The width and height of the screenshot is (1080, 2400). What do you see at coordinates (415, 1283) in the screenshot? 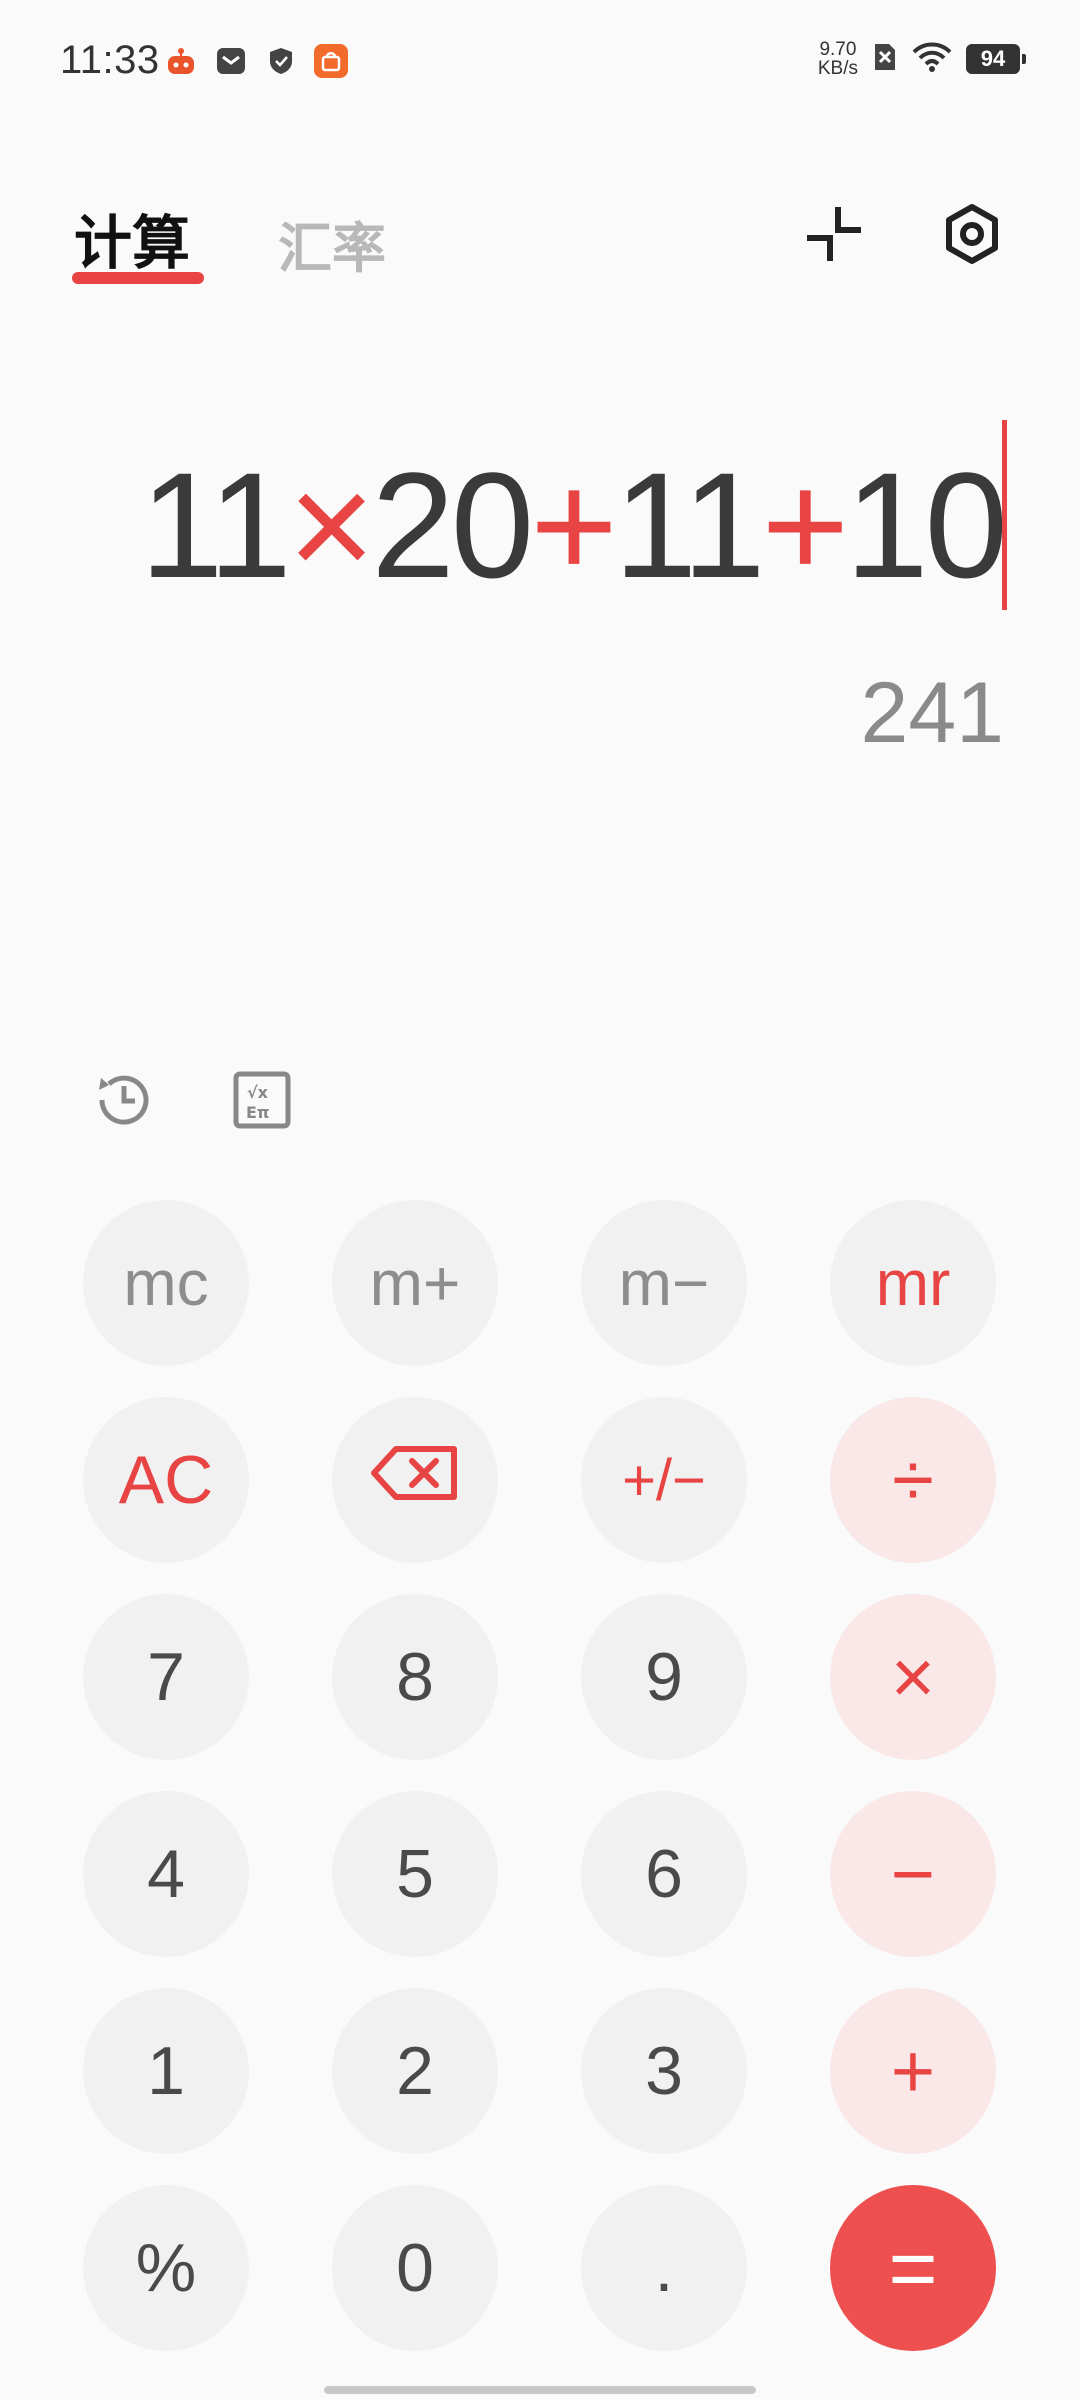
I see `m-plus-button: m+` at bounding box center [415, 1283].